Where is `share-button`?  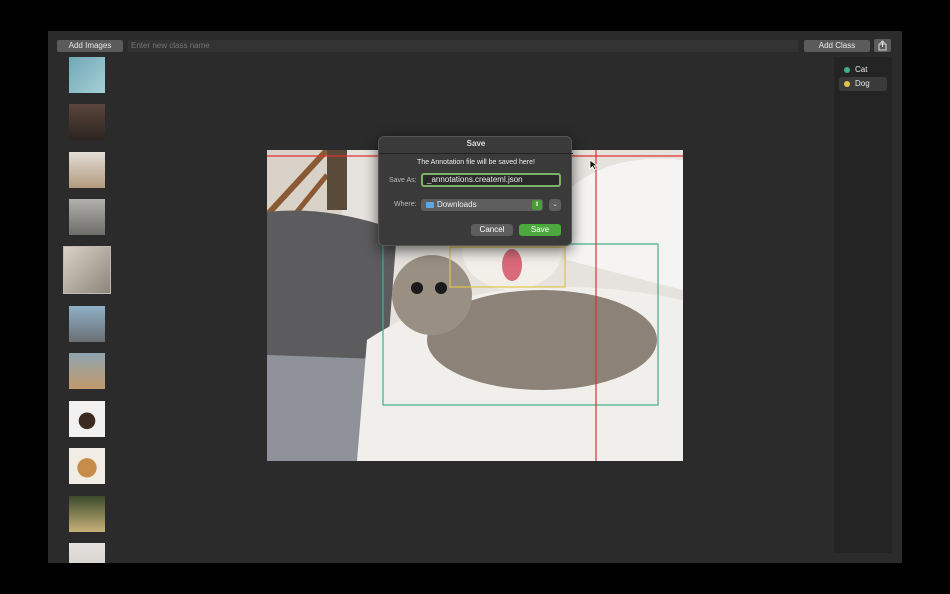 share-button is located at coordinates (882, 45).